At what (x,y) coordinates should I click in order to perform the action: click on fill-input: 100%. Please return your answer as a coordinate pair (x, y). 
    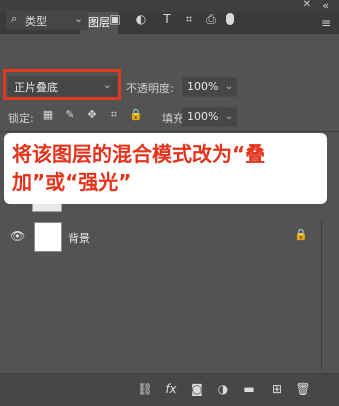
    Looking at the image, I should click on (202, 117).